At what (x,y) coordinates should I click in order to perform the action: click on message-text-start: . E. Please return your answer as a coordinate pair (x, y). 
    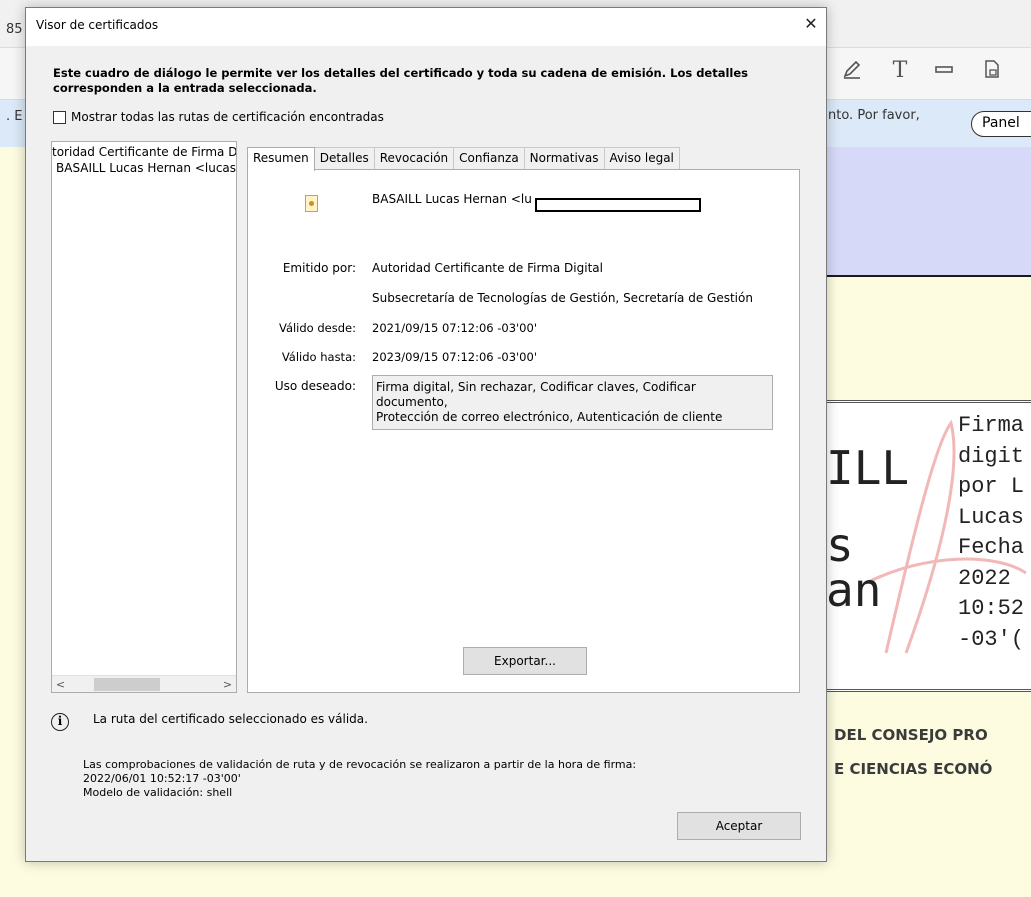
    Looking at the image, I should click on (14, 116).